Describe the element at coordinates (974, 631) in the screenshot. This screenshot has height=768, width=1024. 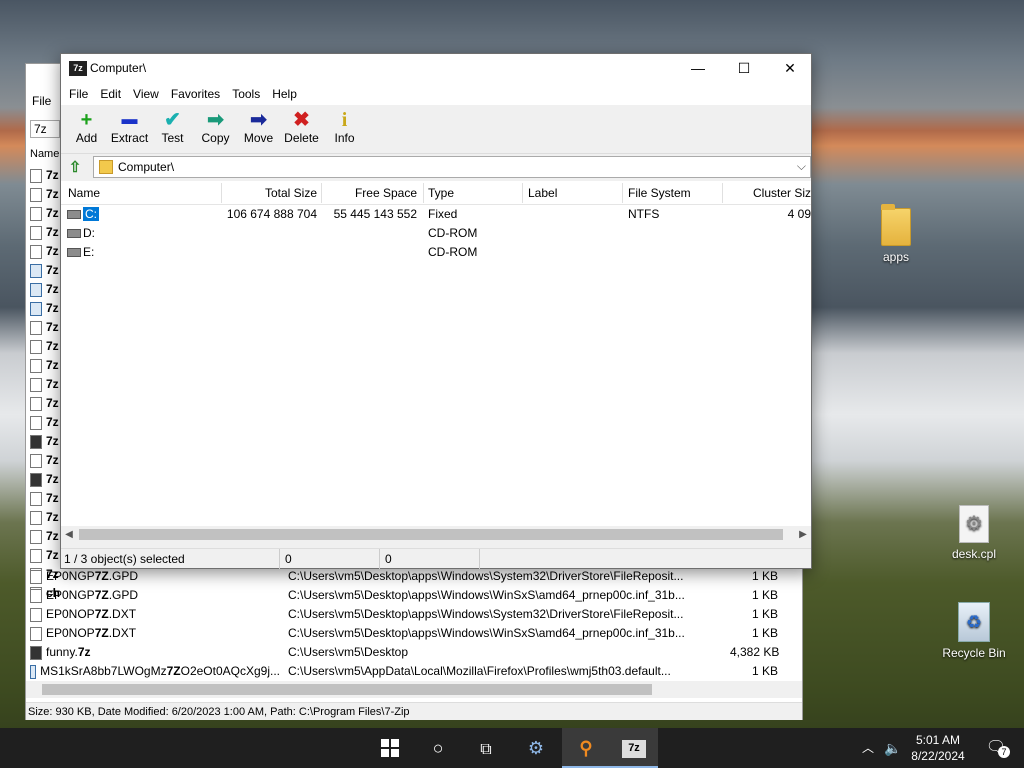
I see `desktop-icon-recycle-bin: ♻ Recycle Bin` at that location.